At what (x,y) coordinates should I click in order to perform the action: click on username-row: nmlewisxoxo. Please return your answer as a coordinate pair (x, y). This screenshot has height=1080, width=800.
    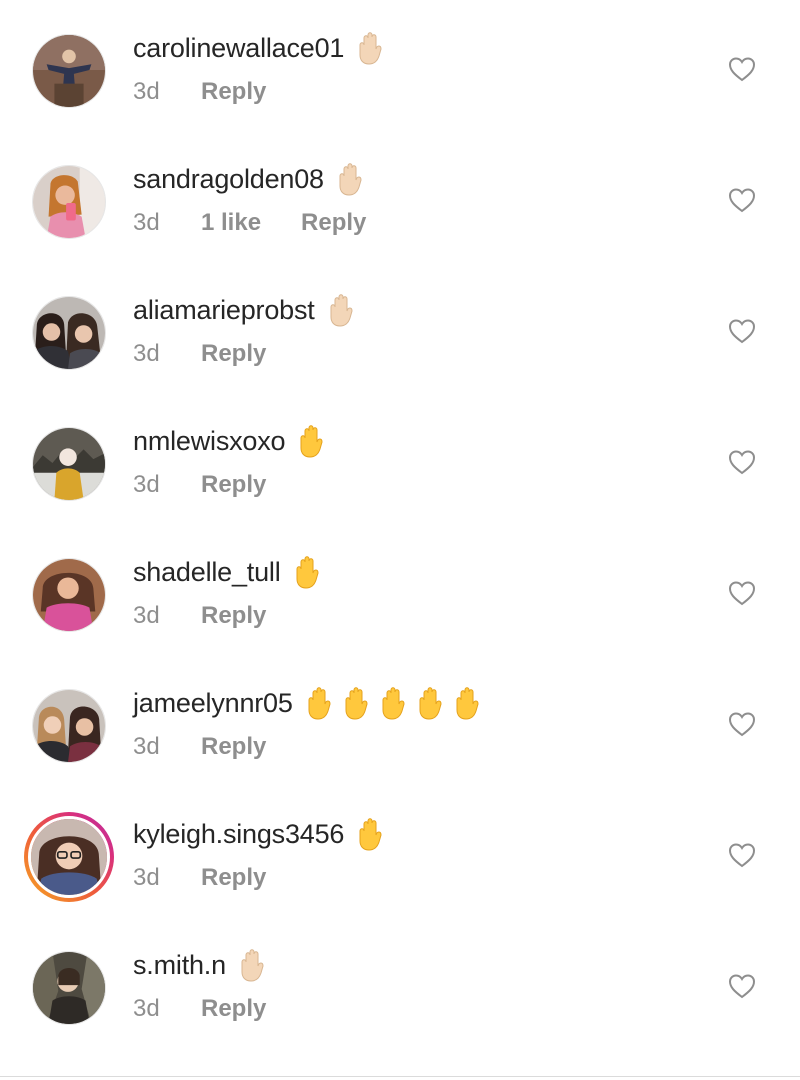
    Looking at the image, I should click on (232, 441).